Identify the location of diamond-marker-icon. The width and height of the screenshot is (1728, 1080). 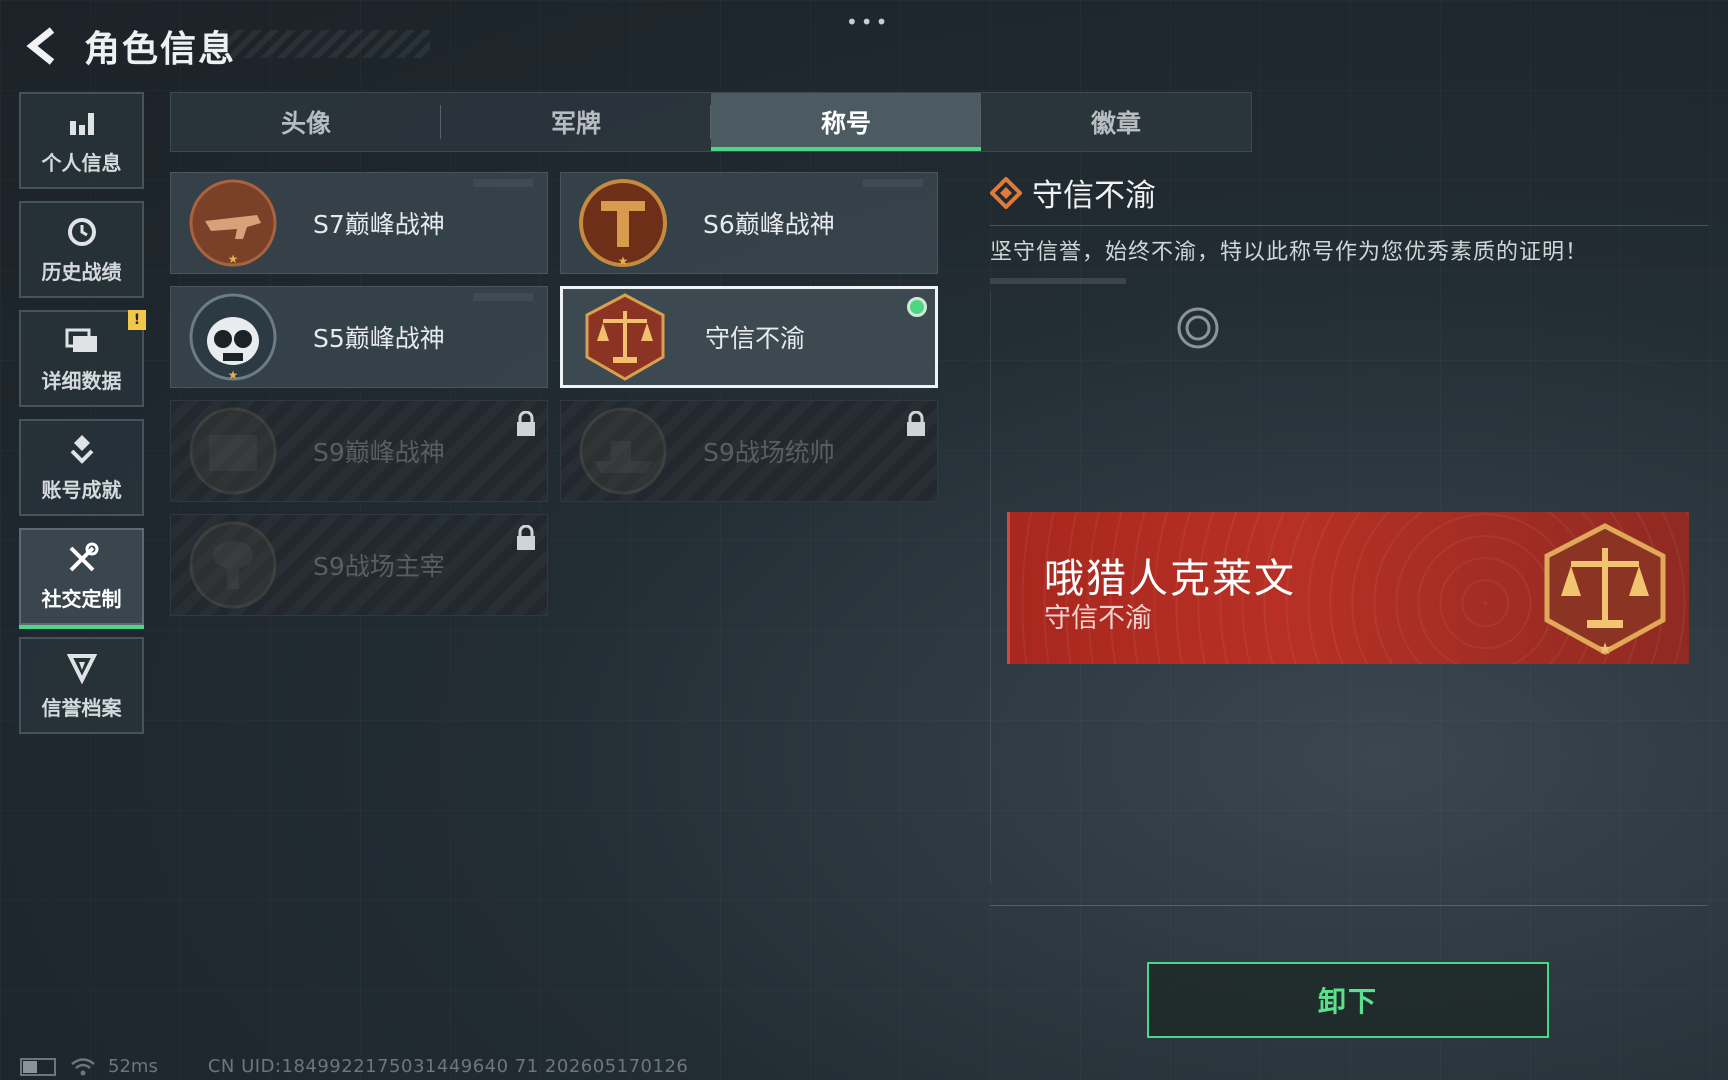
(1006, 192).